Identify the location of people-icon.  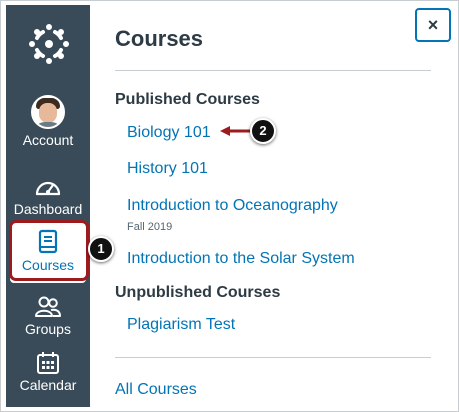
(48, 306).